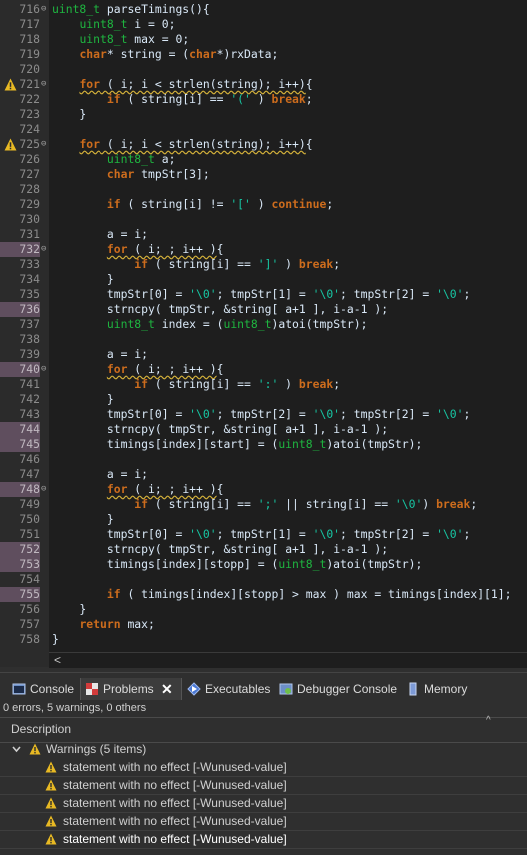 This screenshot has height=855, width=527. I want to click on tab-problems: Problems ✕, so click(131, 689).